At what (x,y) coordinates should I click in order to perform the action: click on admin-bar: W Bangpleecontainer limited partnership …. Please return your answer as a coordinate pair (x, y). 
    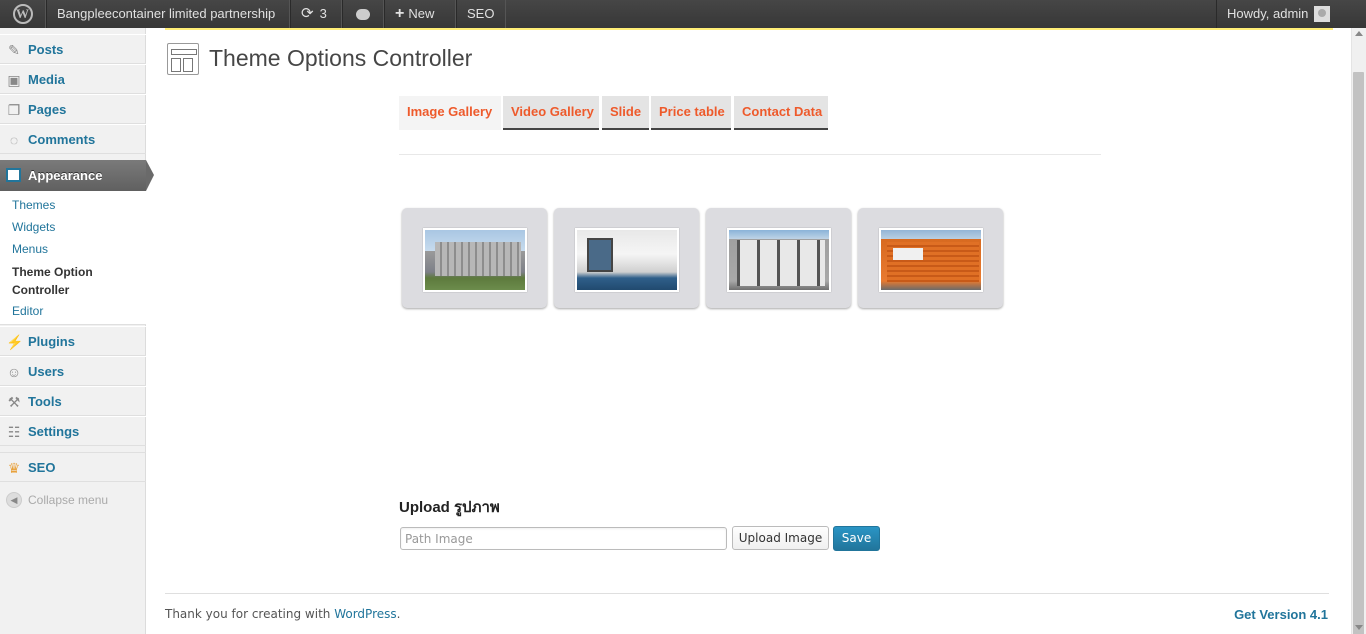
    Looking at the image, I should click on (683, 14).